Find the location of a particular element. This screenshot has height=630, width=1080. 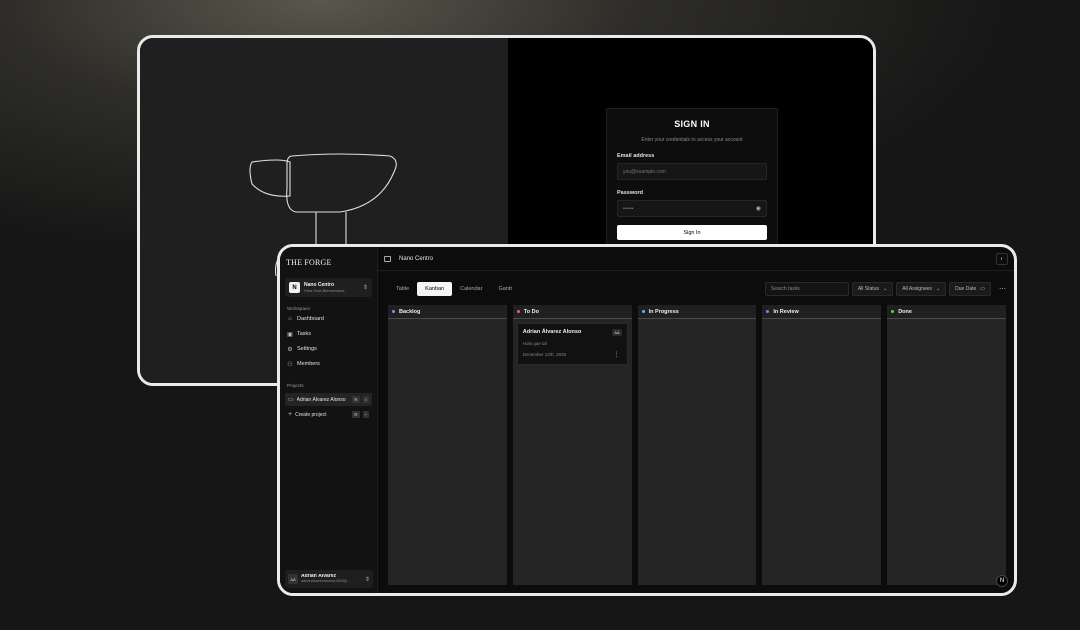

kebab-menu-icon: ⋮ is located at coordinates (617, 354).